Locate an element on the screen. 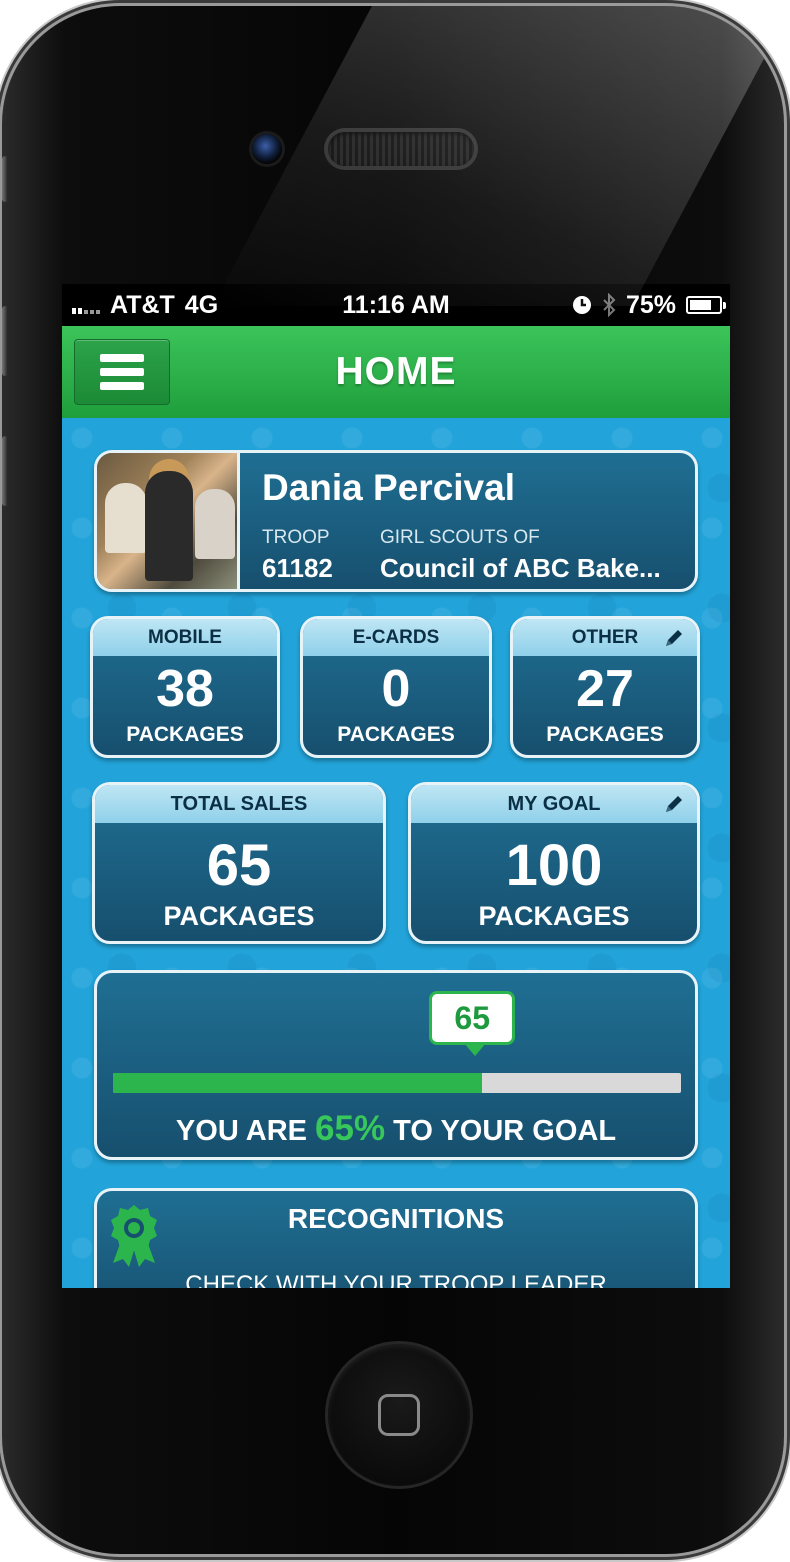  recognitions-subtitle: CHECK WITH YOUR TROOP LEADER is located at coordinates (396, 1279).